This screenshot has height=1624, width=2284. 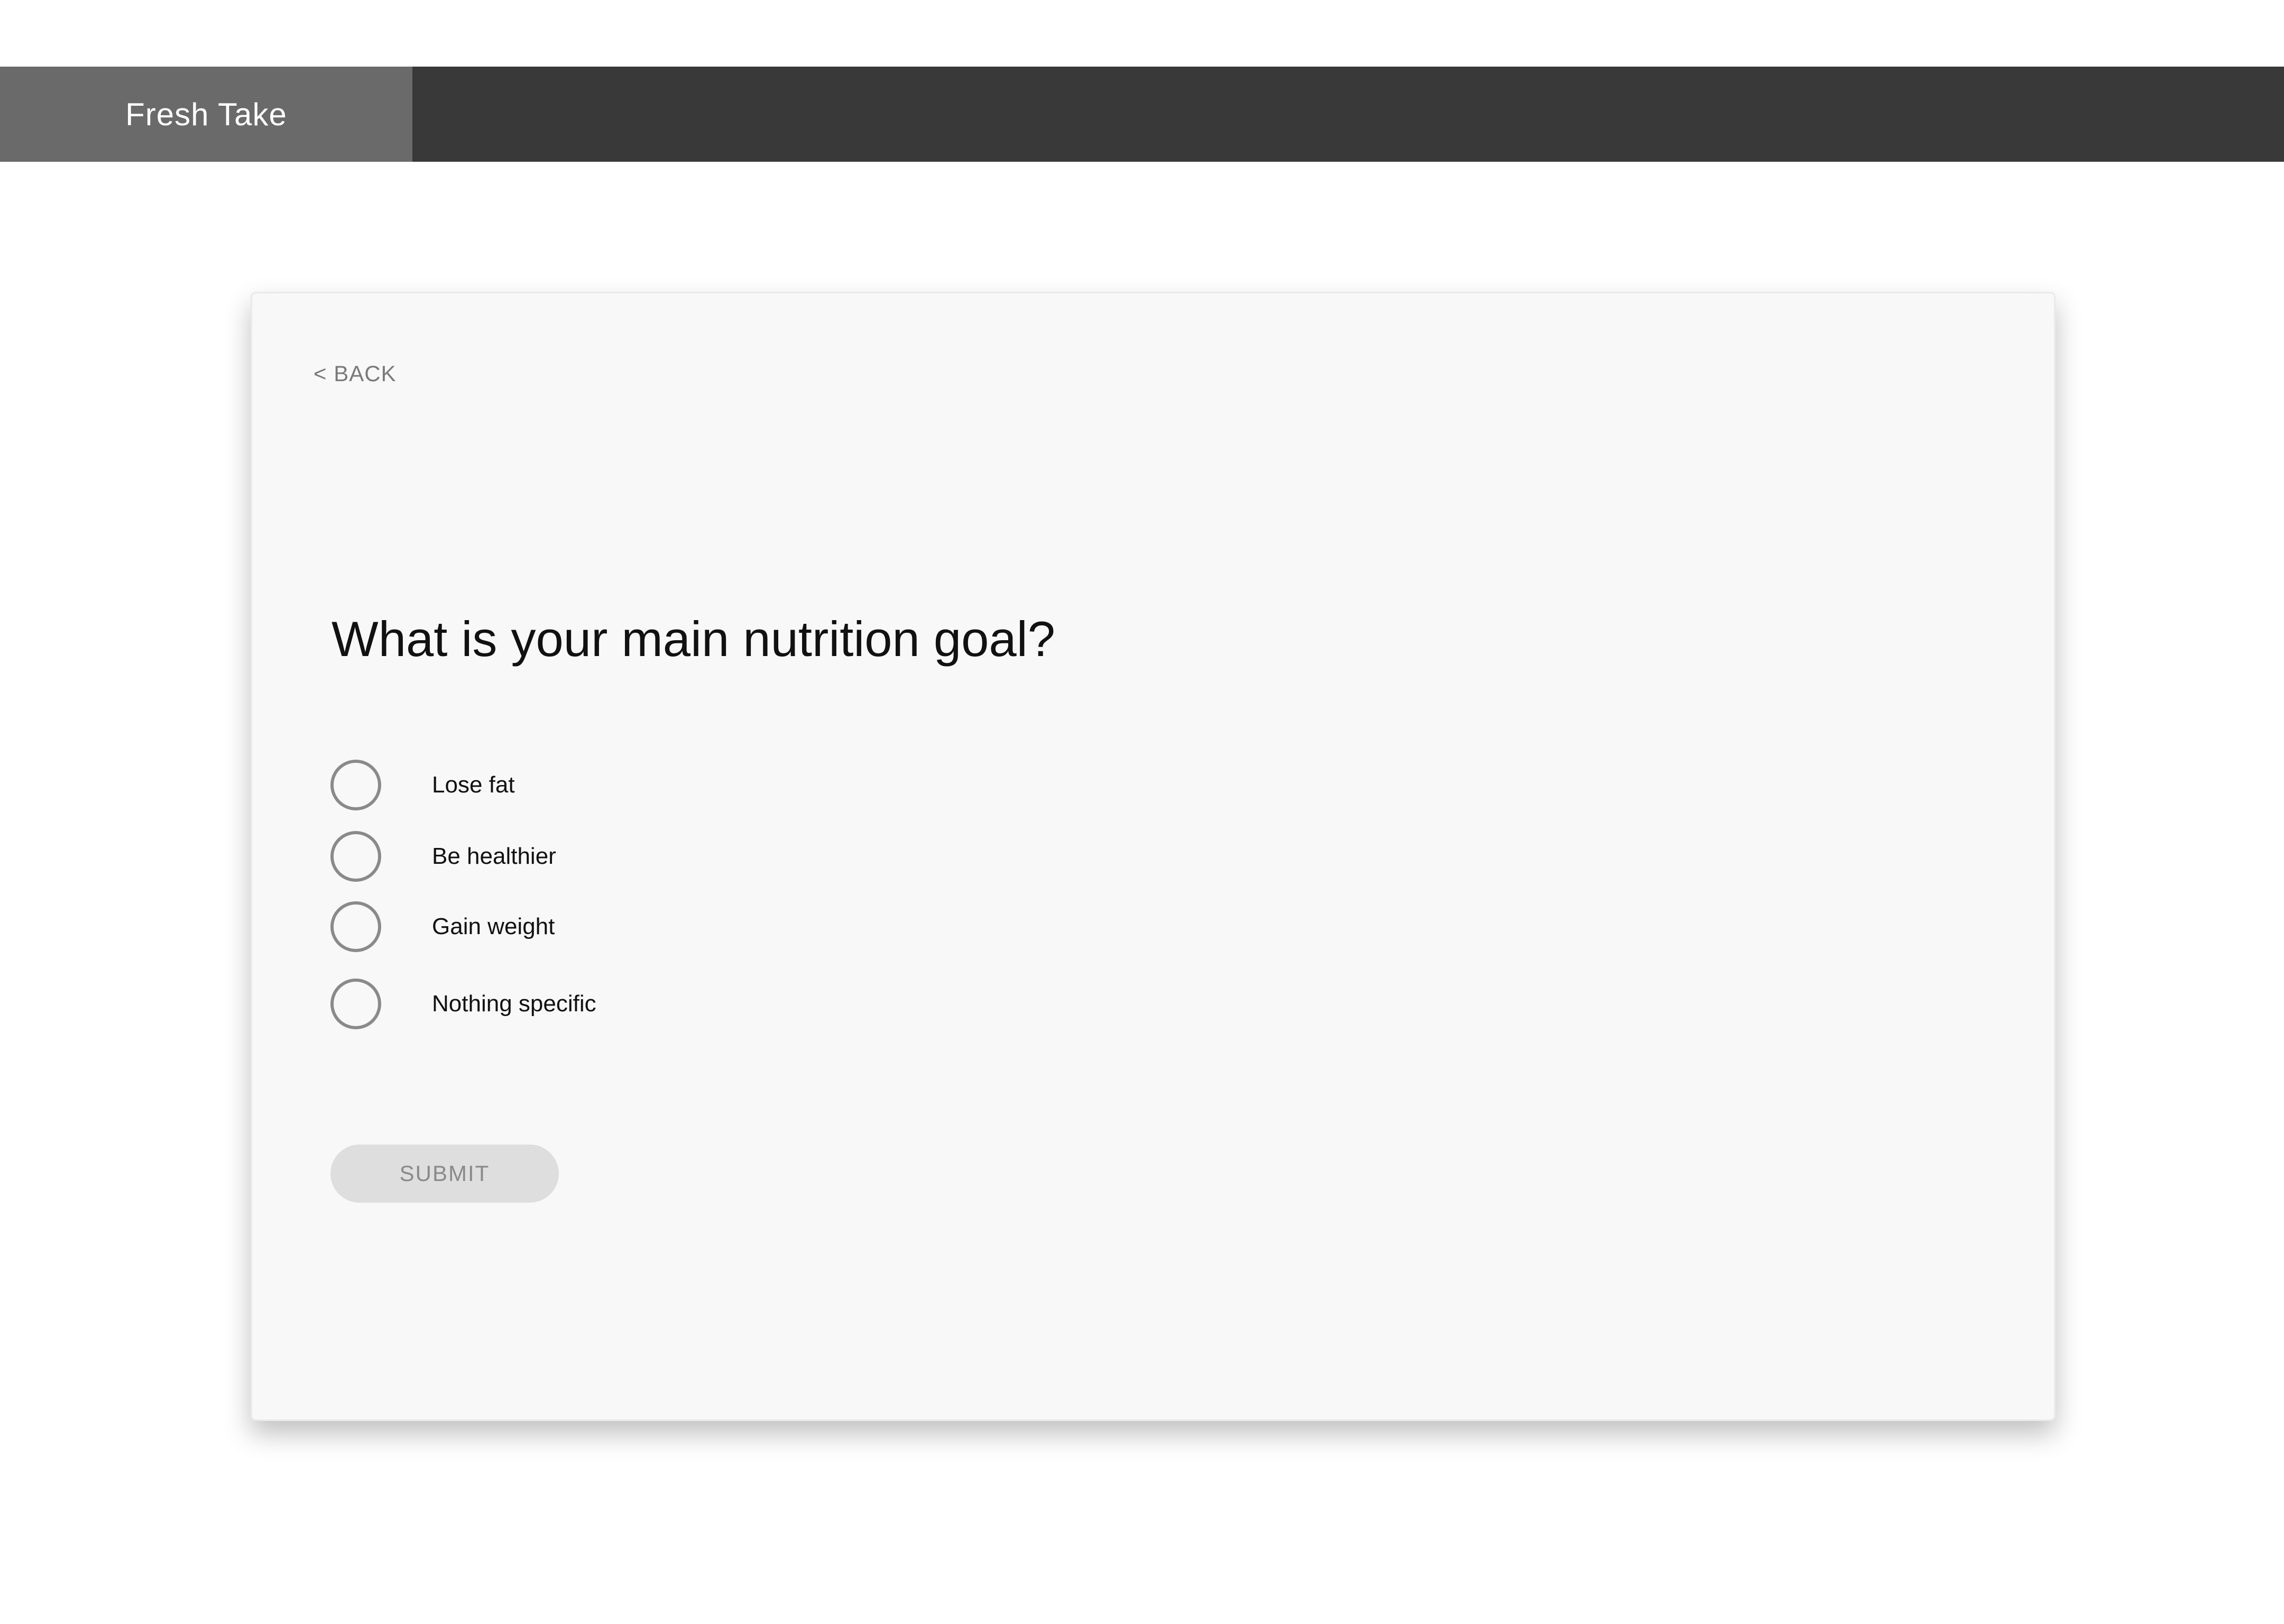 I want to click on back-button: < BACK, so click(x=355, y=373).